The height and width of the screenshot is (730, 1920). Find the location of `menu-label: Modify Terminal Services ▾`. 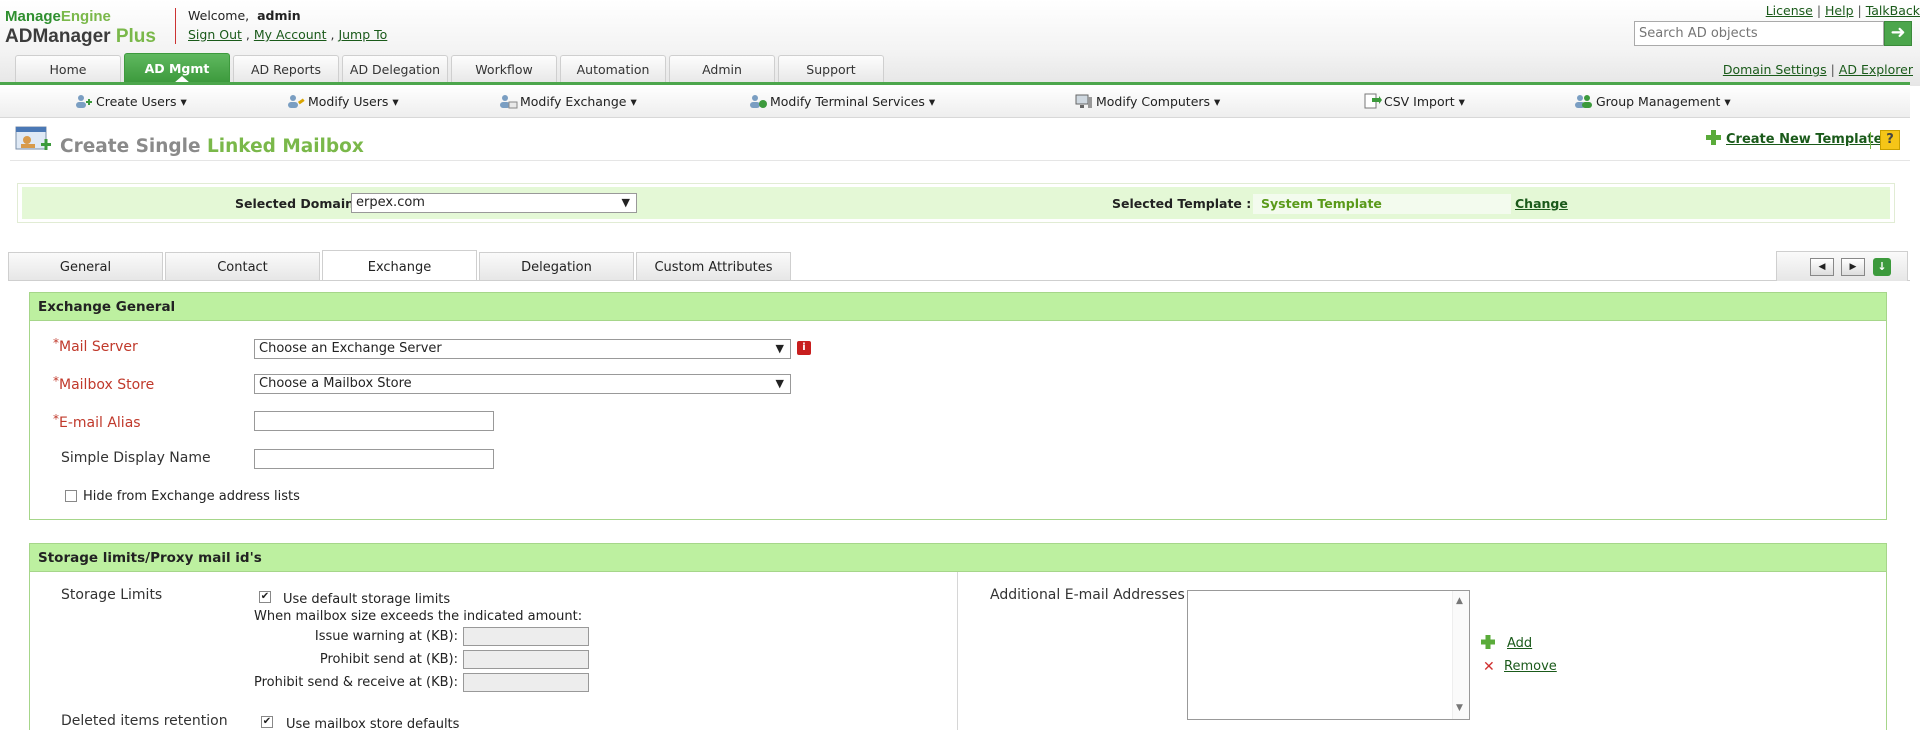

menu-label: Modify Terminal Services ▾ is located at coordinates (853, 101).